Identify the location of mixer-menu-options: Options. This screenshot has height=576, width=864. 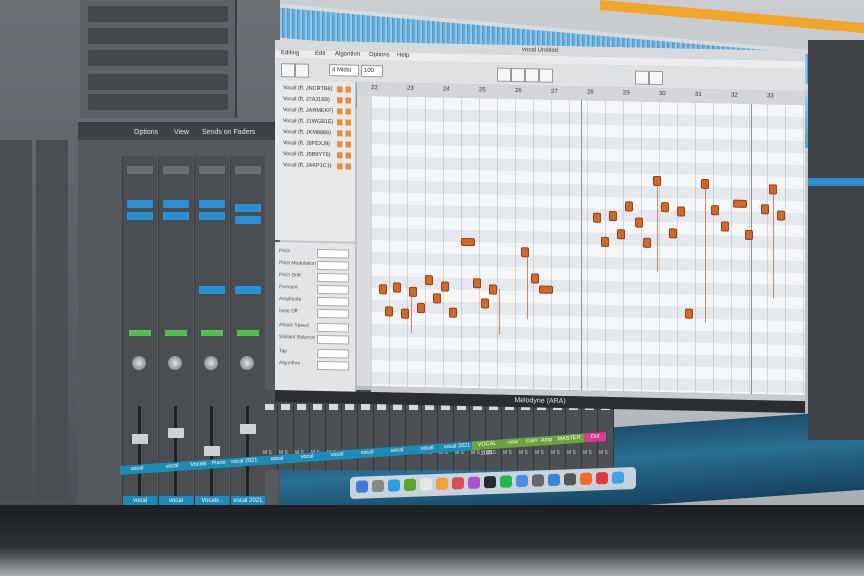
(146, 132).